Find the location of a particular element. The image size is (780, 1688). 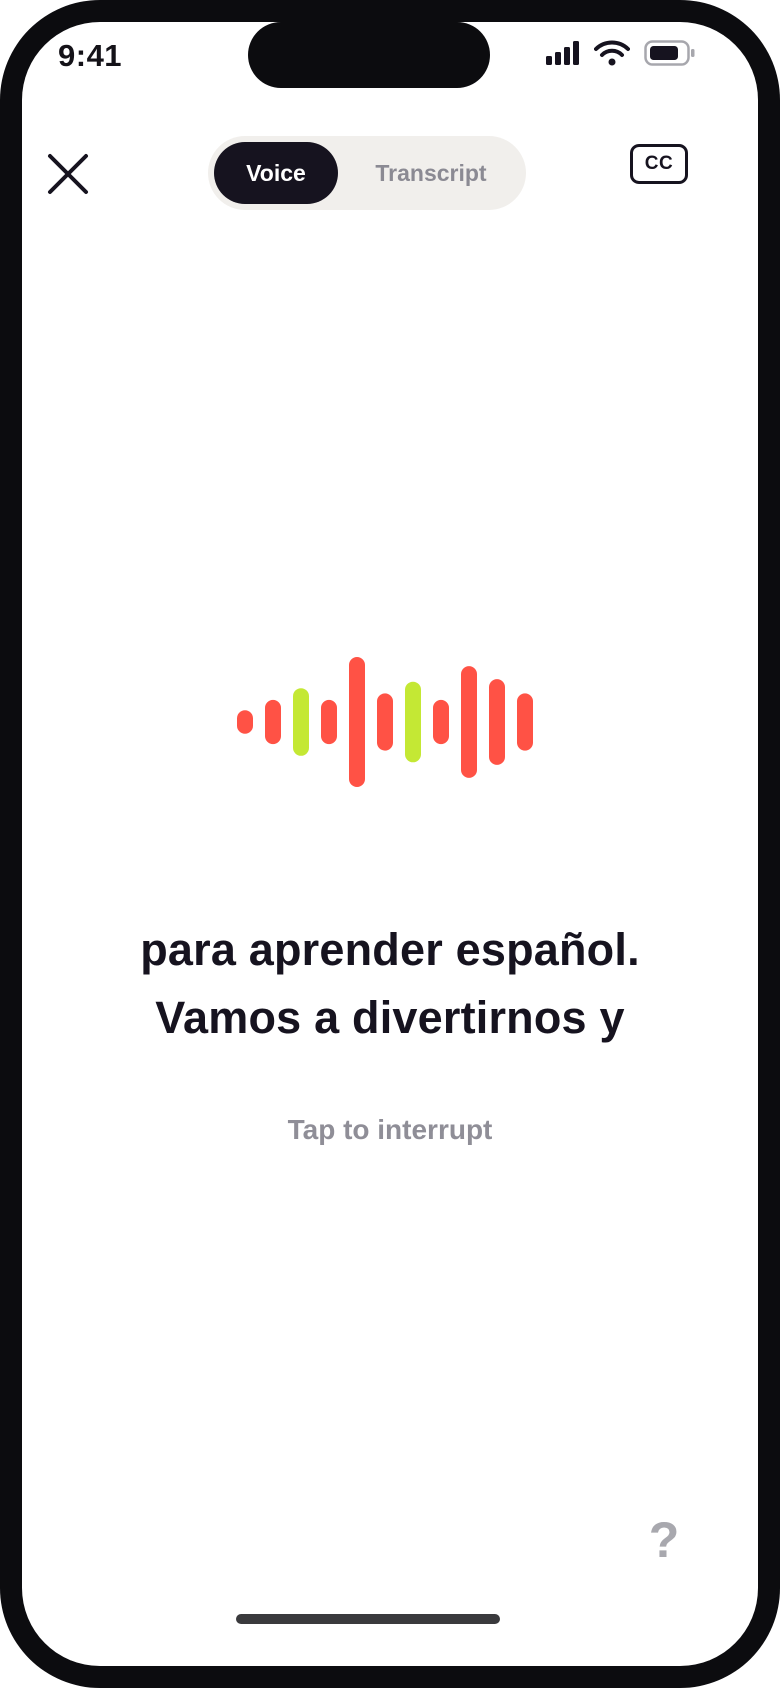

caption-line-2: Vamos a divertirnos y is located at coordinates (390, 1017).